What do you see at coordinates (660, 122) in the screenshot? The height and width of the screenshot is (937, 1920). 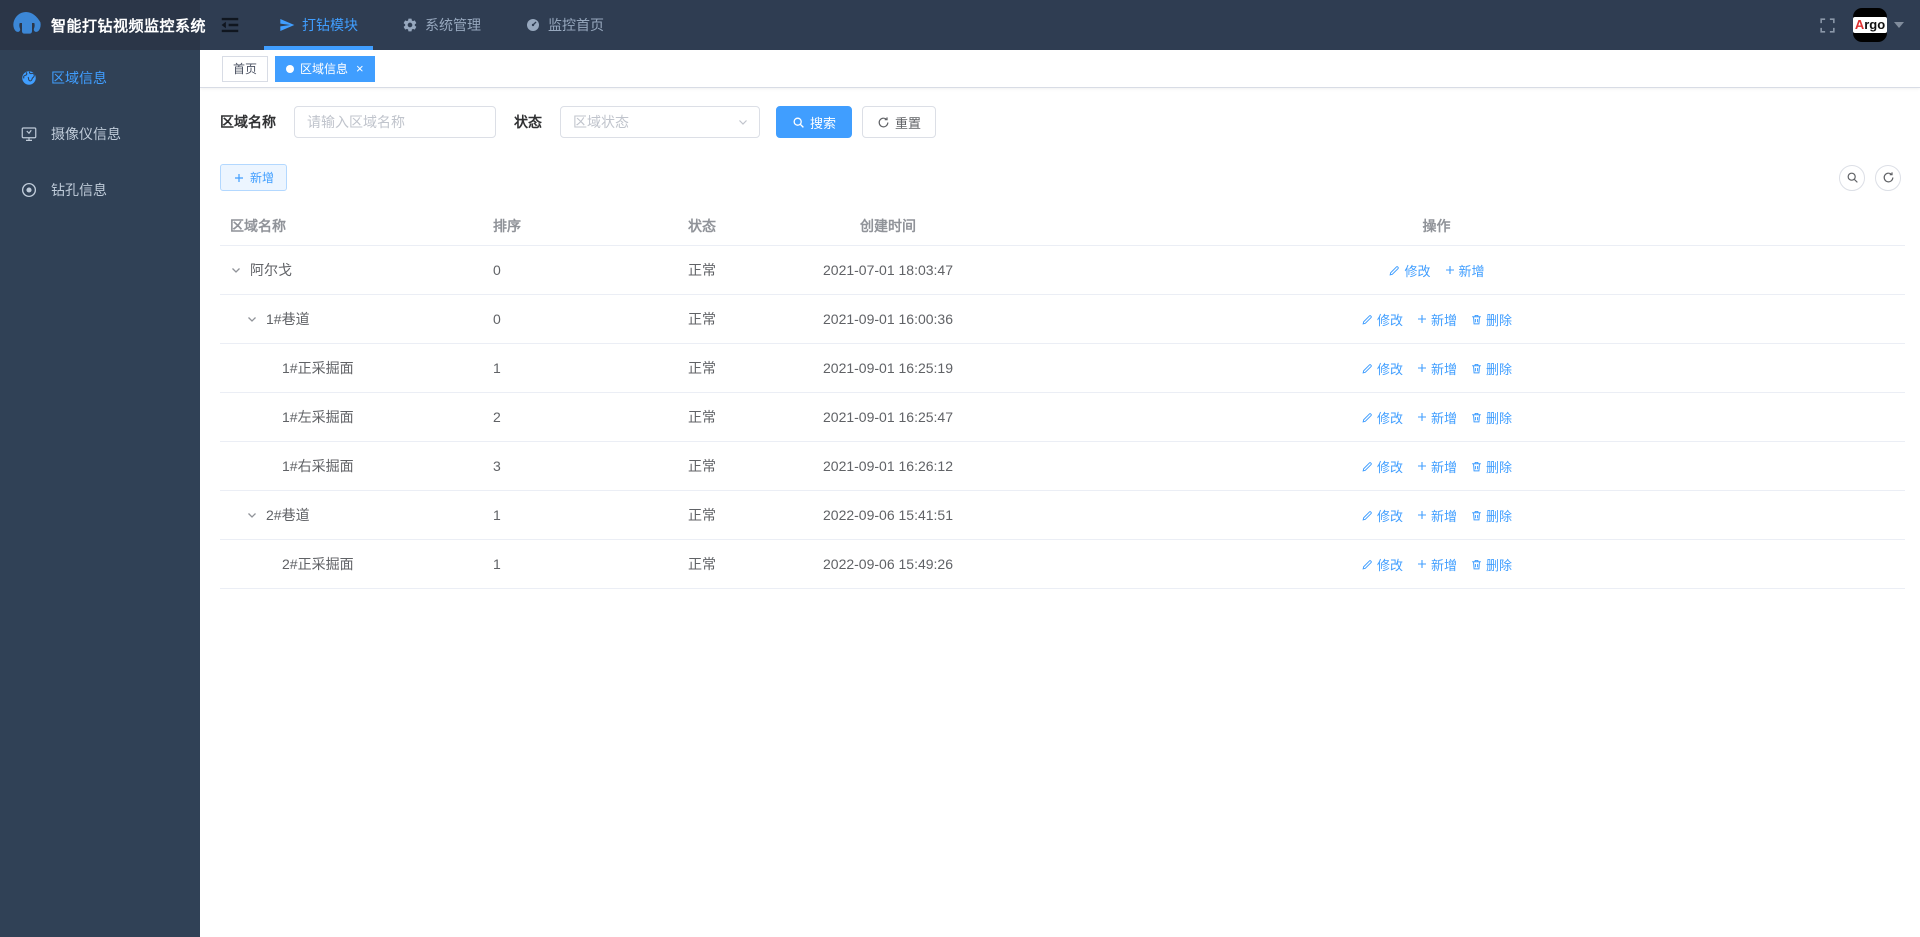 I see `status-select: 区域状态` at bounding box center [660, 122].